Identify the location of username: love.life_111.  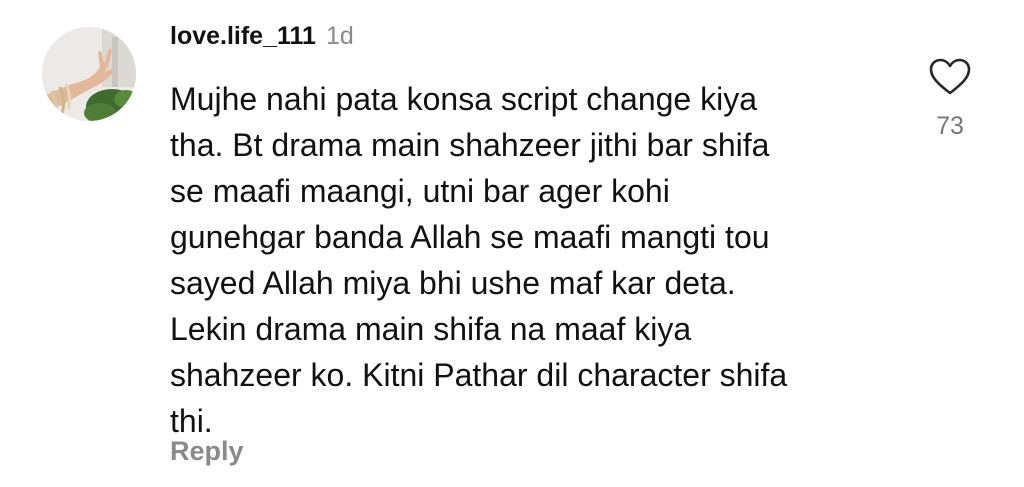
(243, 36).